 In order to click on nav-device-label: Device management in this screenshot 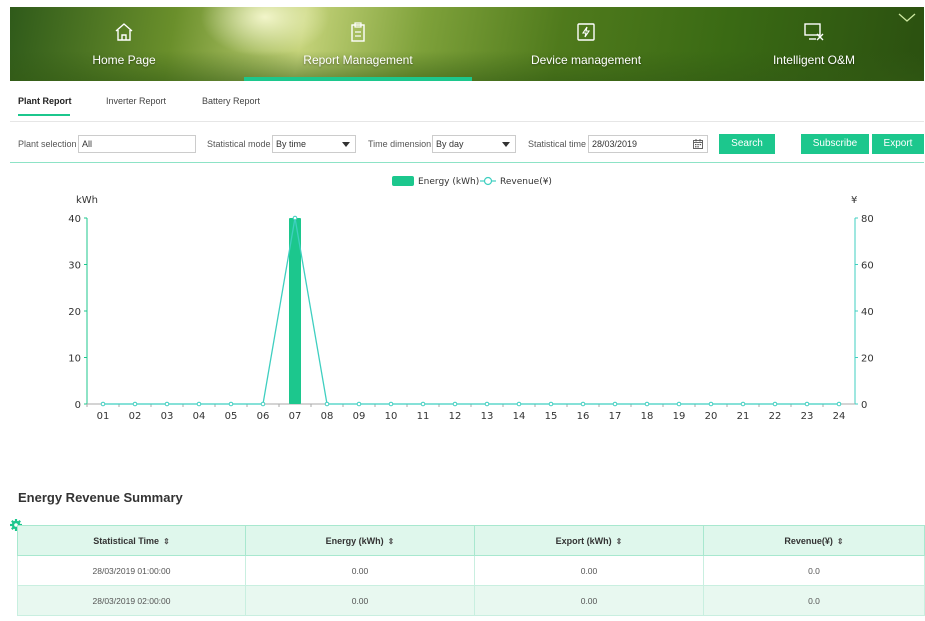, I will do `click(586, 60)`.